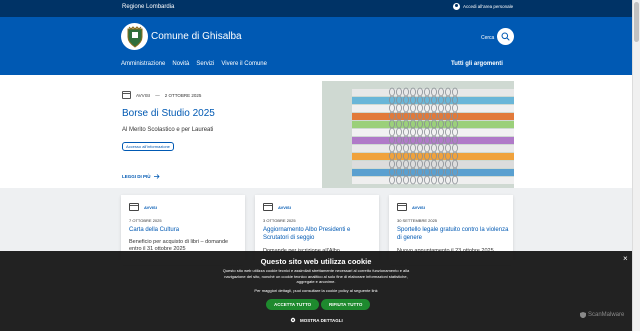 Image resolution: width=640 pixels, height=331 pixels. I want to click on hero-date: 2 OTTOBRE 2025, so click(183, 95).